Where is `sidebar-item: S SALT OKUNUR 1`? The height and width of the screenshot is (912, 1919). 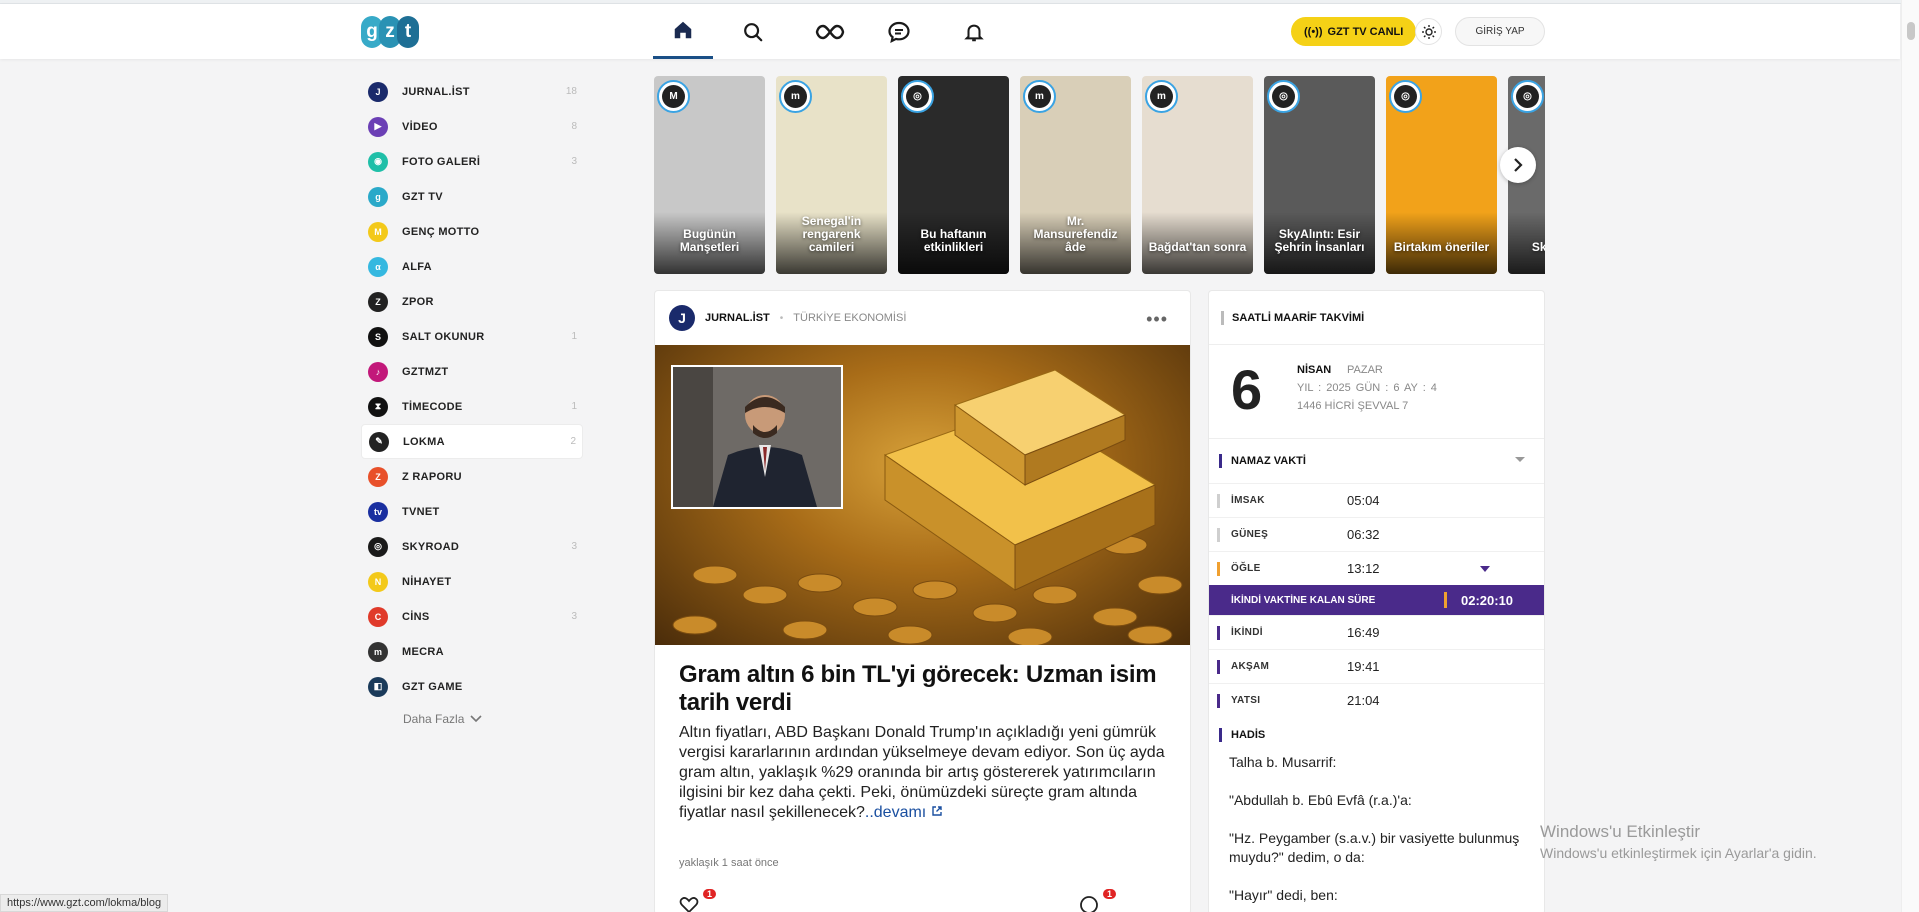 sidebar-item: S SALT OKUNUR 1 is located at coordinates (472, 336).